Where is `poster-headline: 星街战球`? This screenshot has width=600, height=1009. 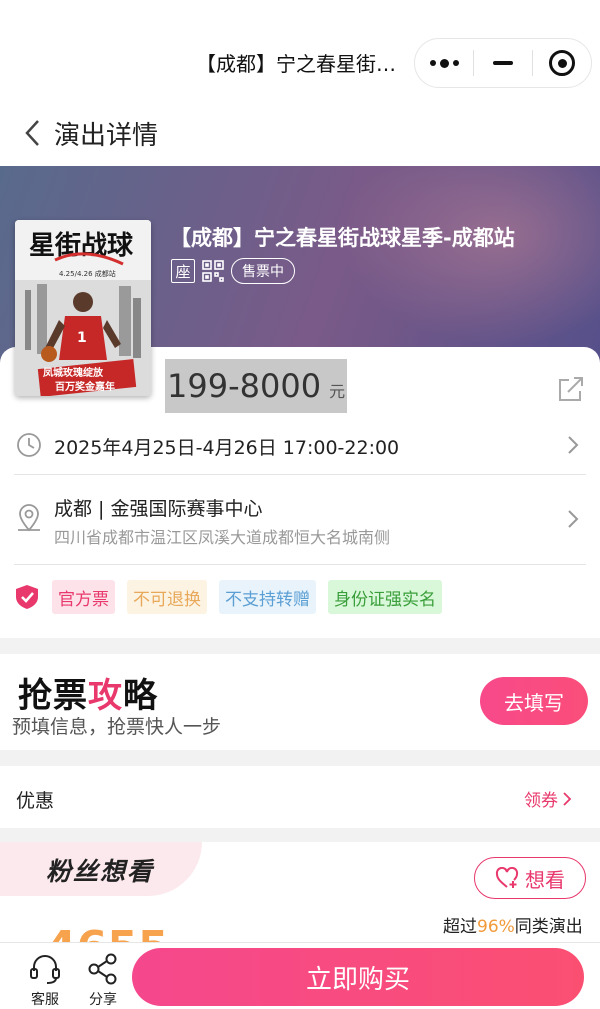
poster-headline: 星街战球 is located at coordinates (81, 246).